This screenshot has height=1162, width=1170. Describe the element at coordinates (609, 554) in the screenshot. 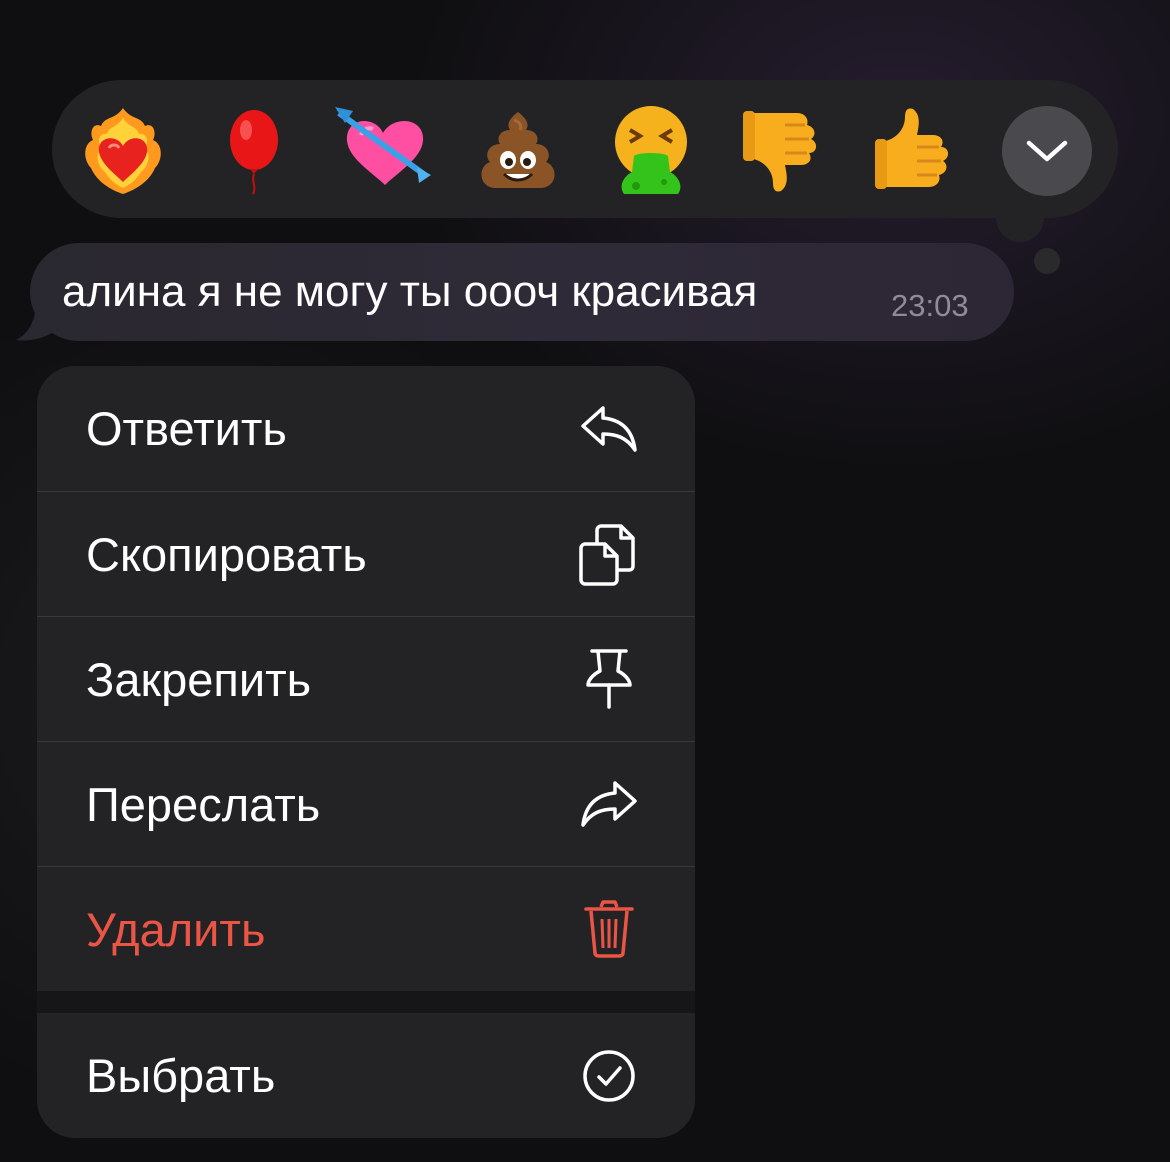

I see `copy-icon` at that location.